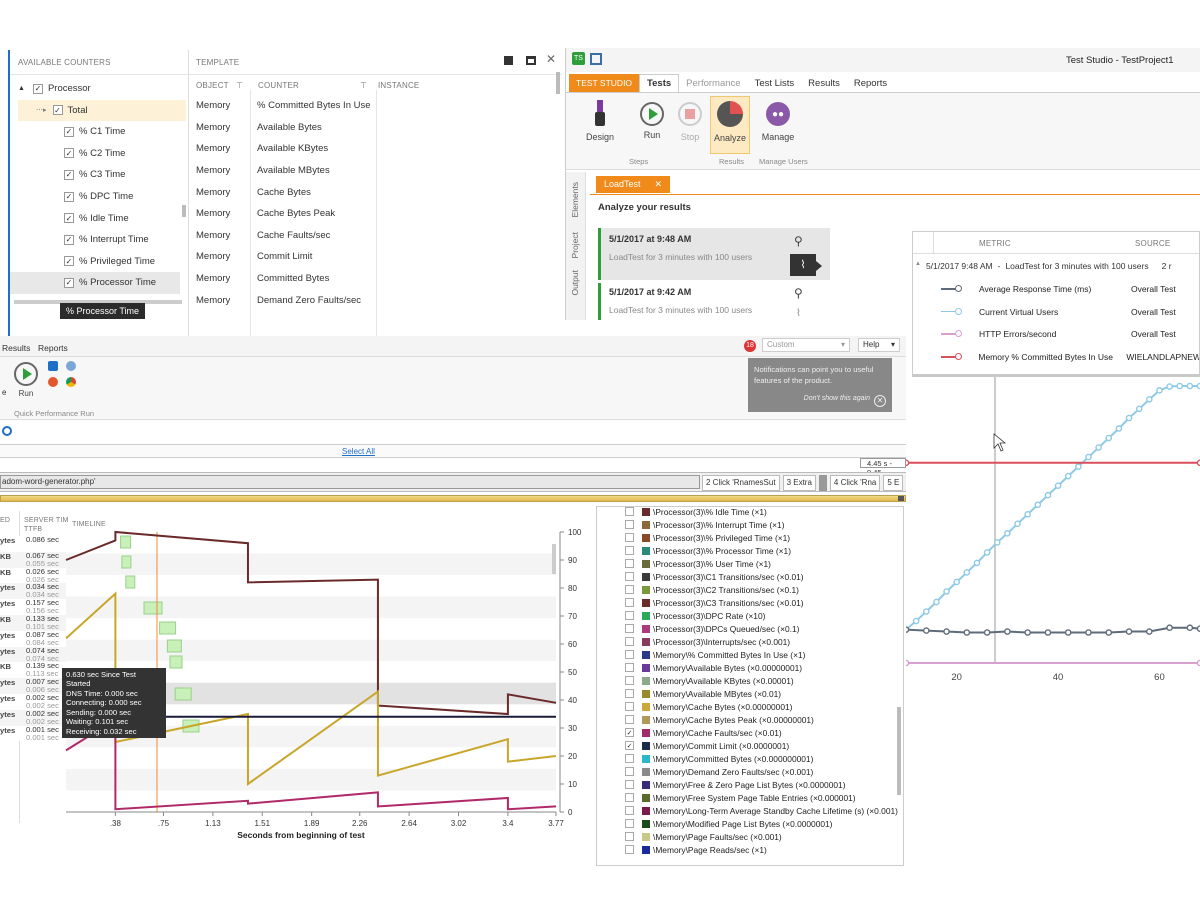  I want to click on col-instance: INSTANCE, so click(398, 85).